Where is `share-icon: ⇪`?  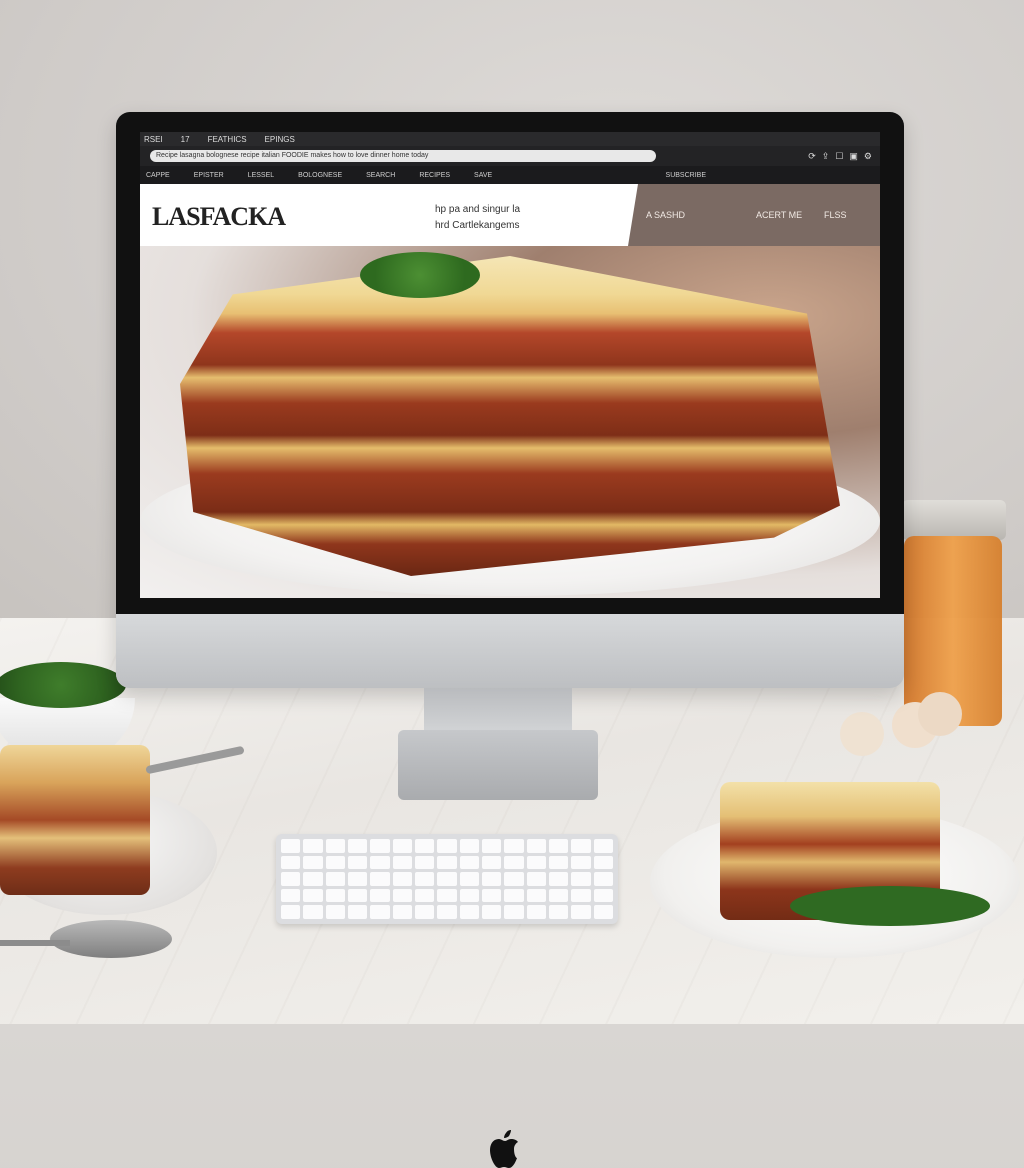
share-icon: ⇪ is located at coordinates (826, 156).